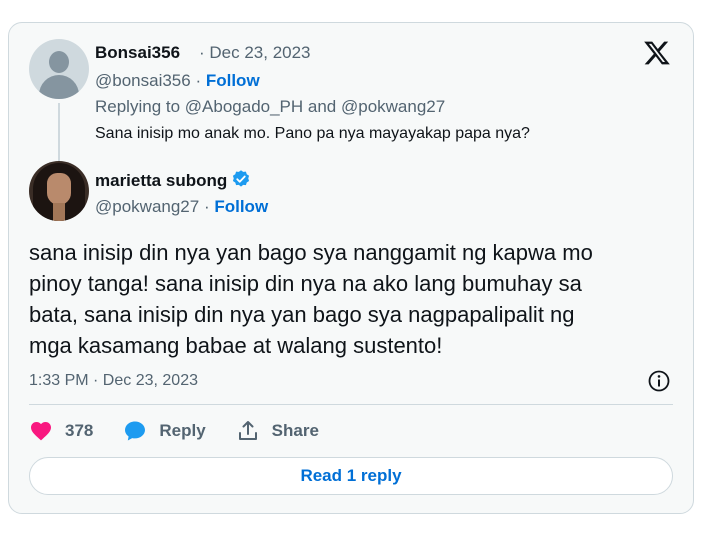 Image resolution: width=711 pixels, height=533 pixels. I want to click on heart-icon, so click(41, 431).